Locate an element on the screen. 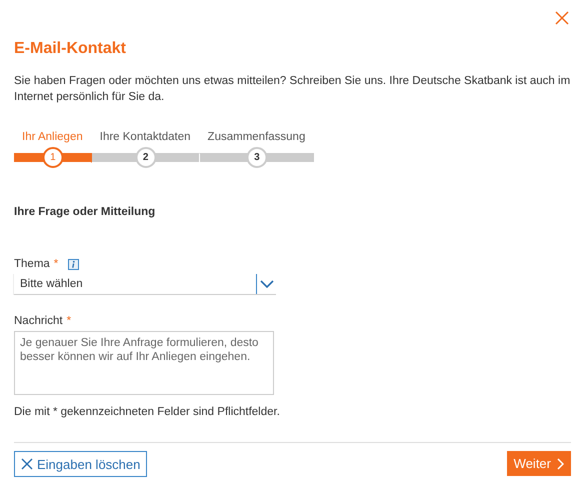 Image resolution: width=585 pixels, height=501 pixels. info-icon is located at coordinates (74, 264).